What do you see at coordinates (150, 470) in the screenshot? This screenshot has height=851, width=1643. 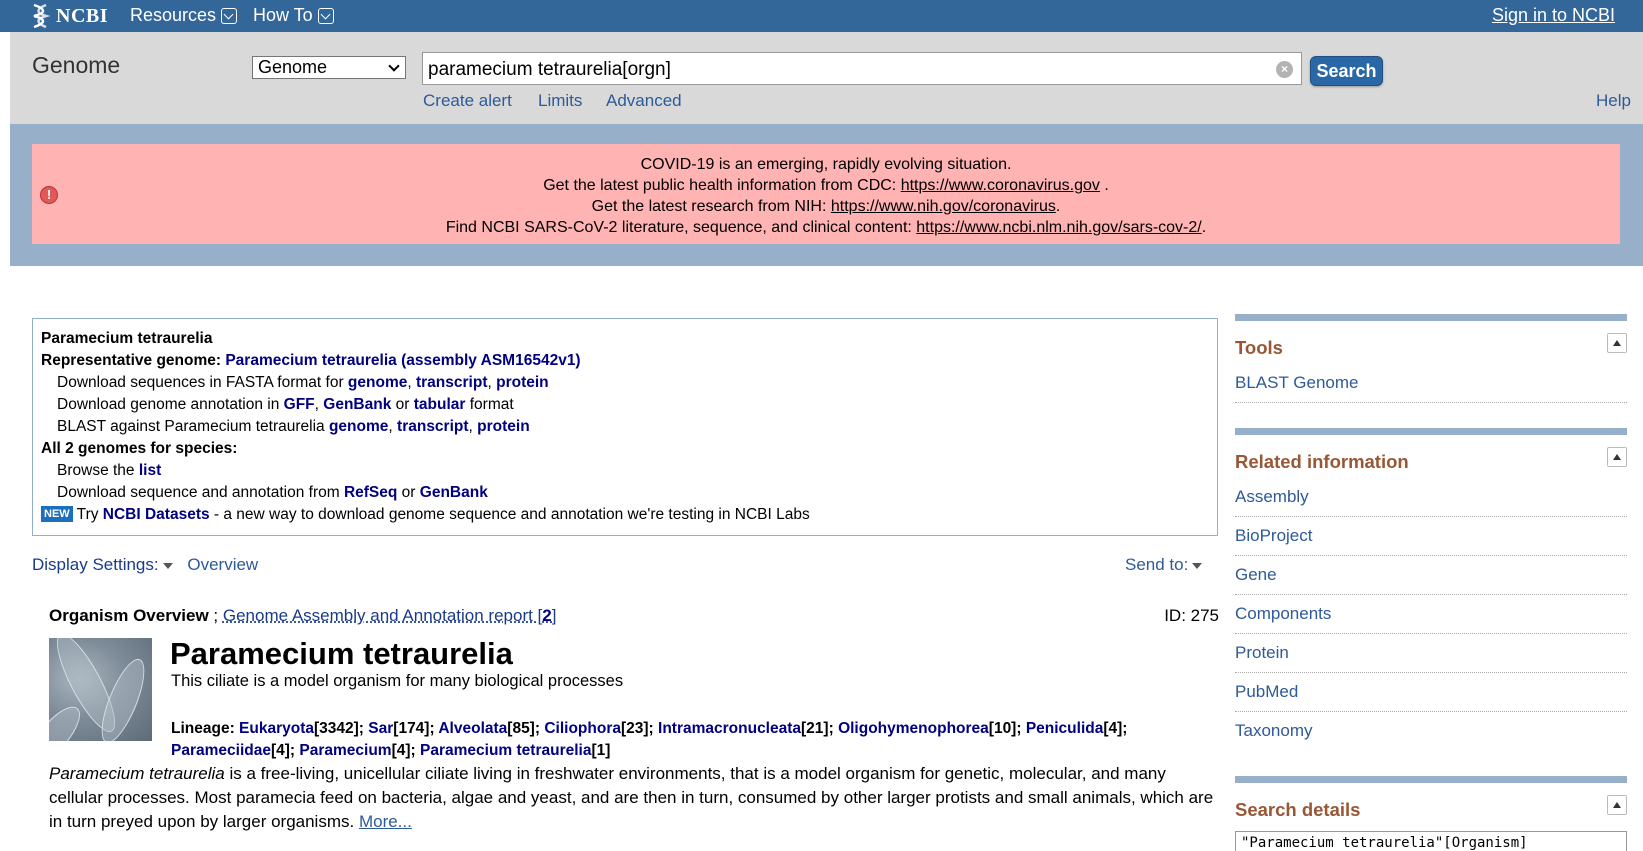 I see `browse-list-link: list` at bounding box center [150, 470].